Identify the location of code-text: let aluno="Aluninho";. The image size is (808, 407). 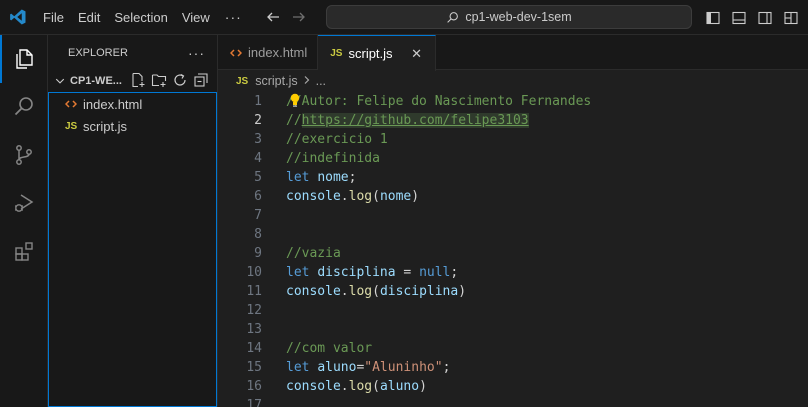
(368, 367).